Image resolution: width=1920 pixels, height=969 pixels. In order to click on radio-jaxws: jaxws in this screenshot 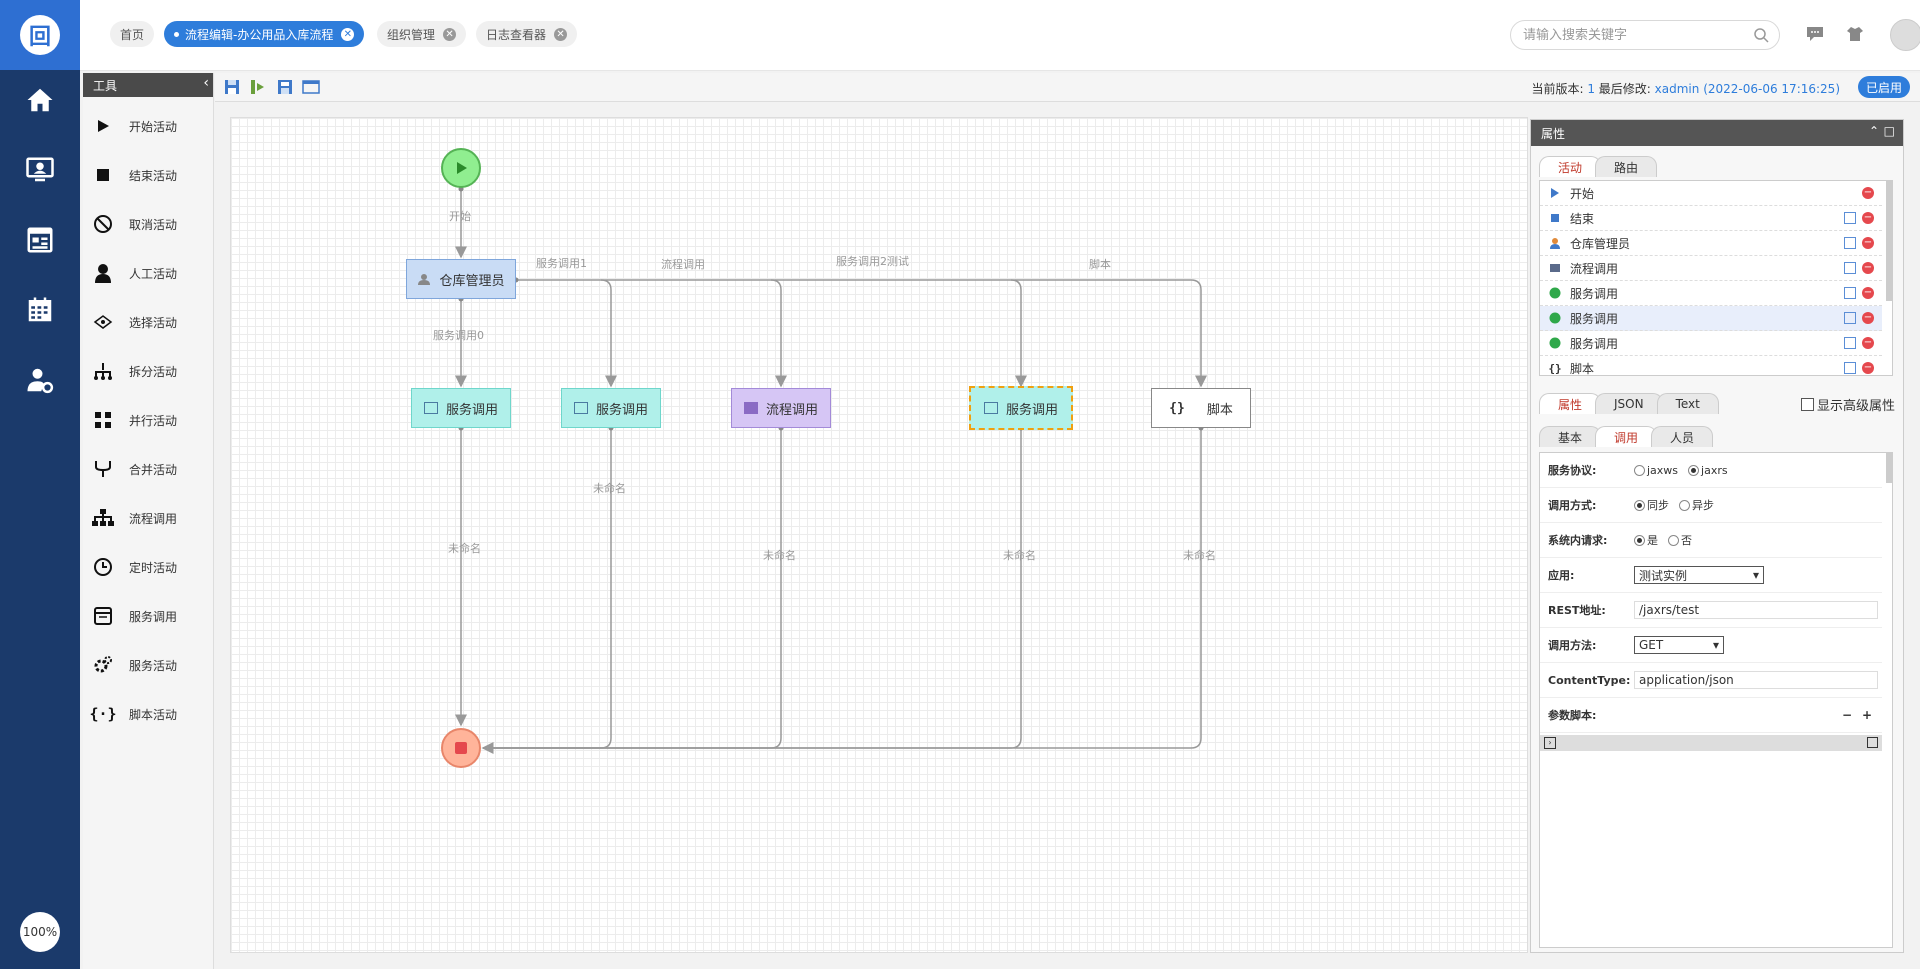, I will do `click(1656, 470)`.